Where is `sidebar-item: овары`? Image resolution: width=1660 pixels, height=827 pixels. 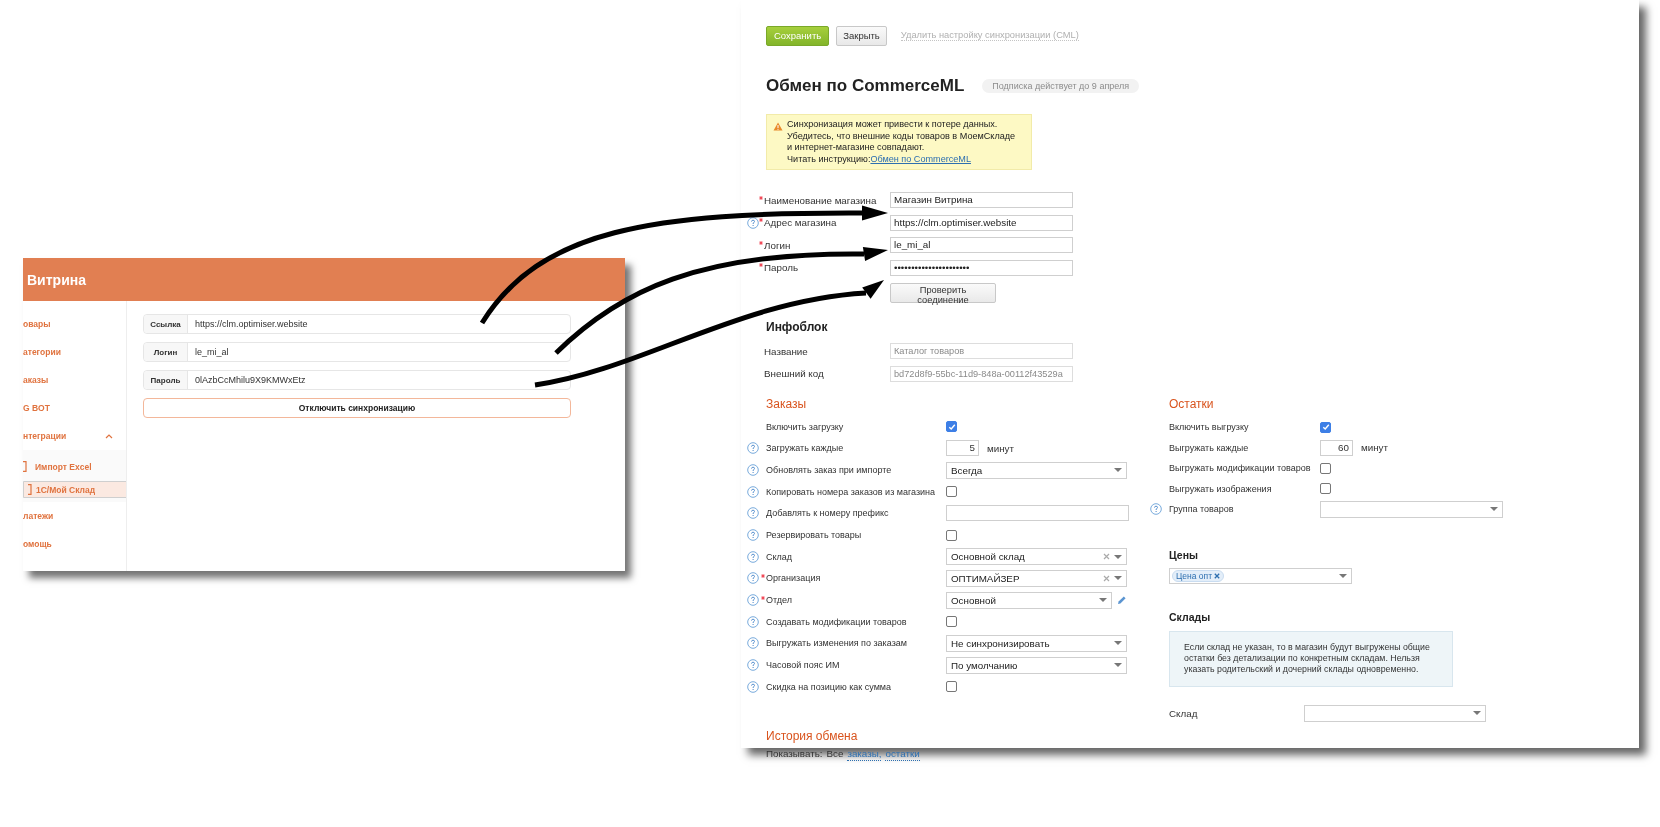
sidebar-item: овары is located at coordinates (74, 324).